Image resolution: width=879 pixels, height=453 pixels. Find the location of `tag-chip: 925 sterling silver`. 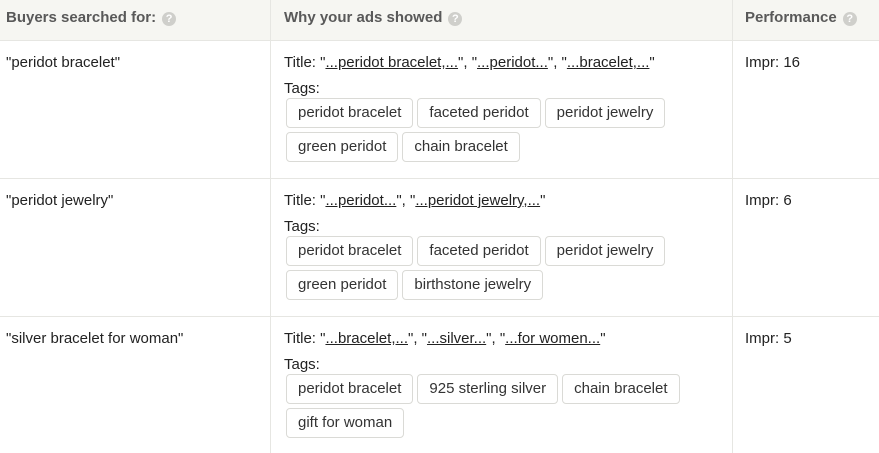

tag-chip: 925 sterling silver is located at coordinates (488, 389).